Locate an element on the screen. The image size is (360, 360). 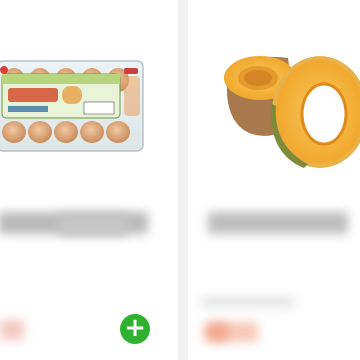
price-symbol is located at coordinates (218, 332).